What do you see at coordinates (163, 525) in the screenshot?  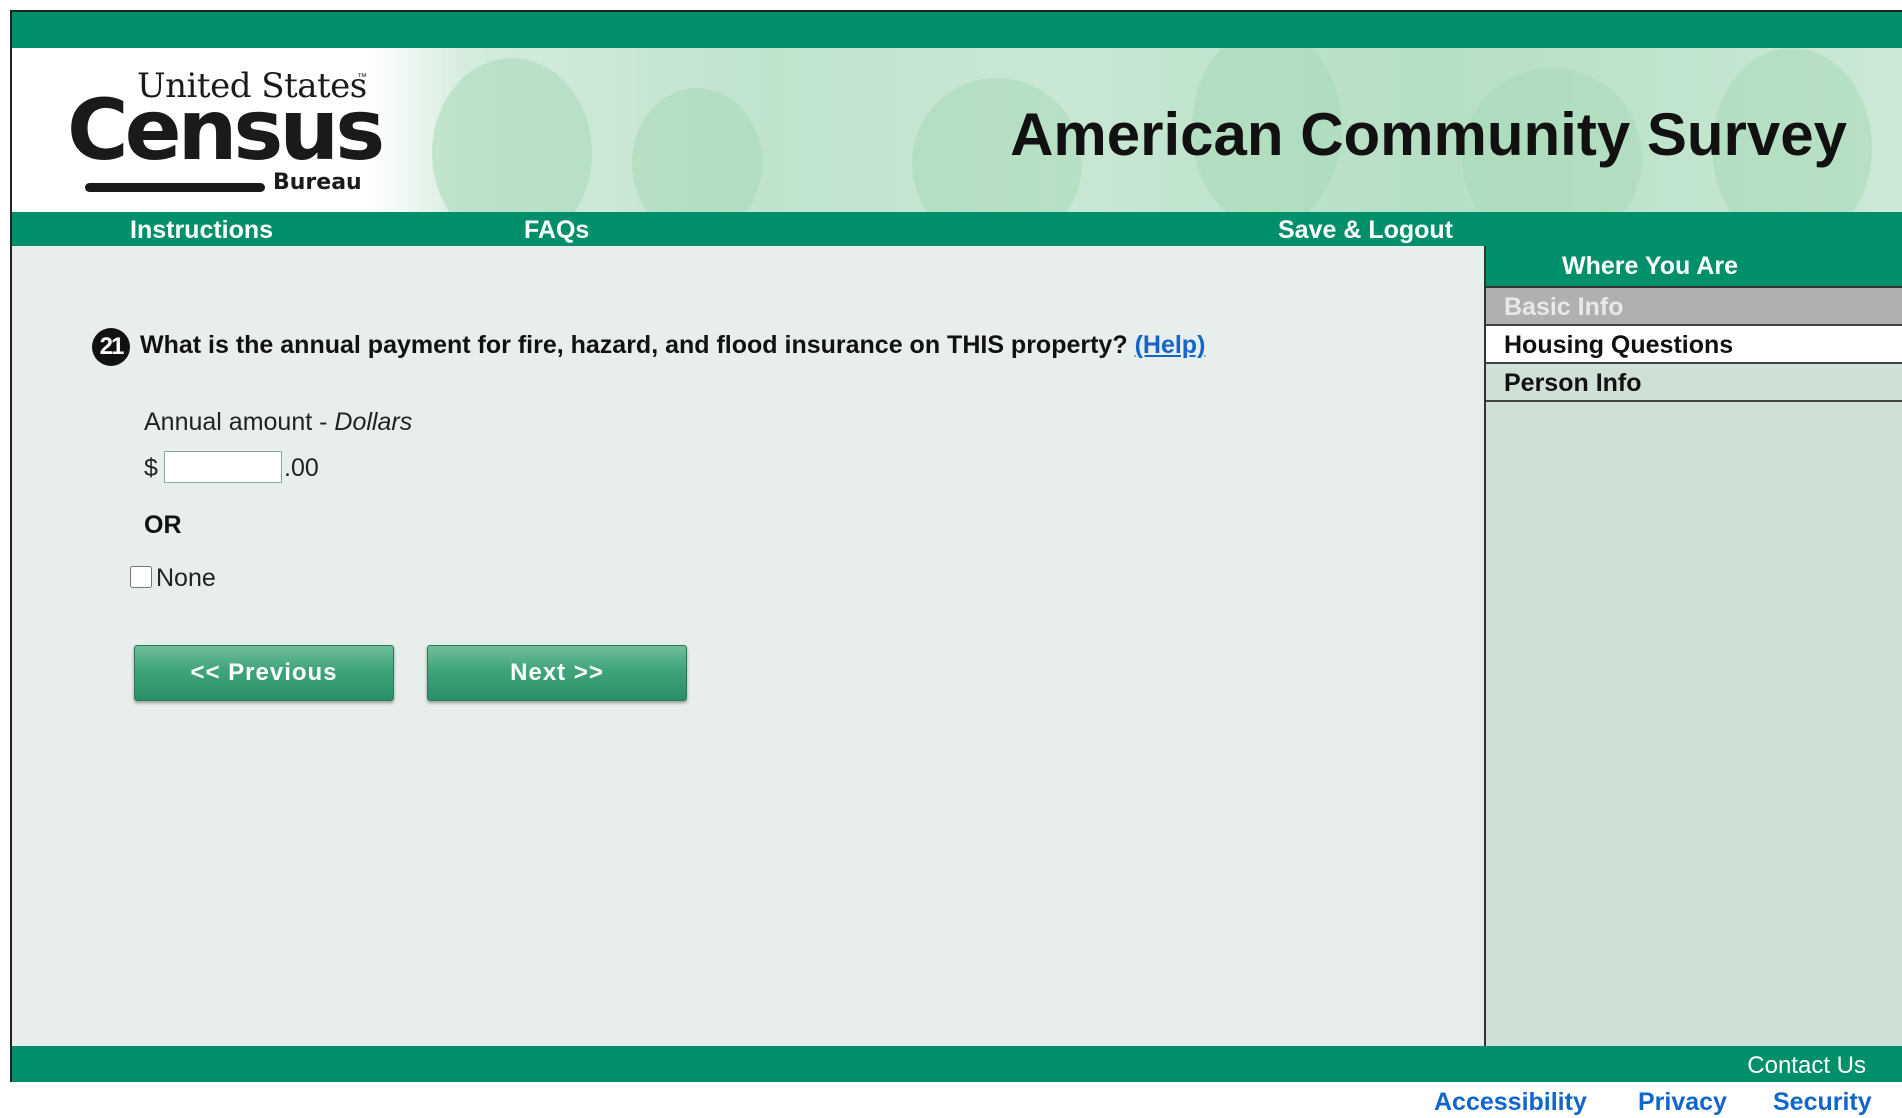 I see `or-label: OR` at bounding box center [163, 525].